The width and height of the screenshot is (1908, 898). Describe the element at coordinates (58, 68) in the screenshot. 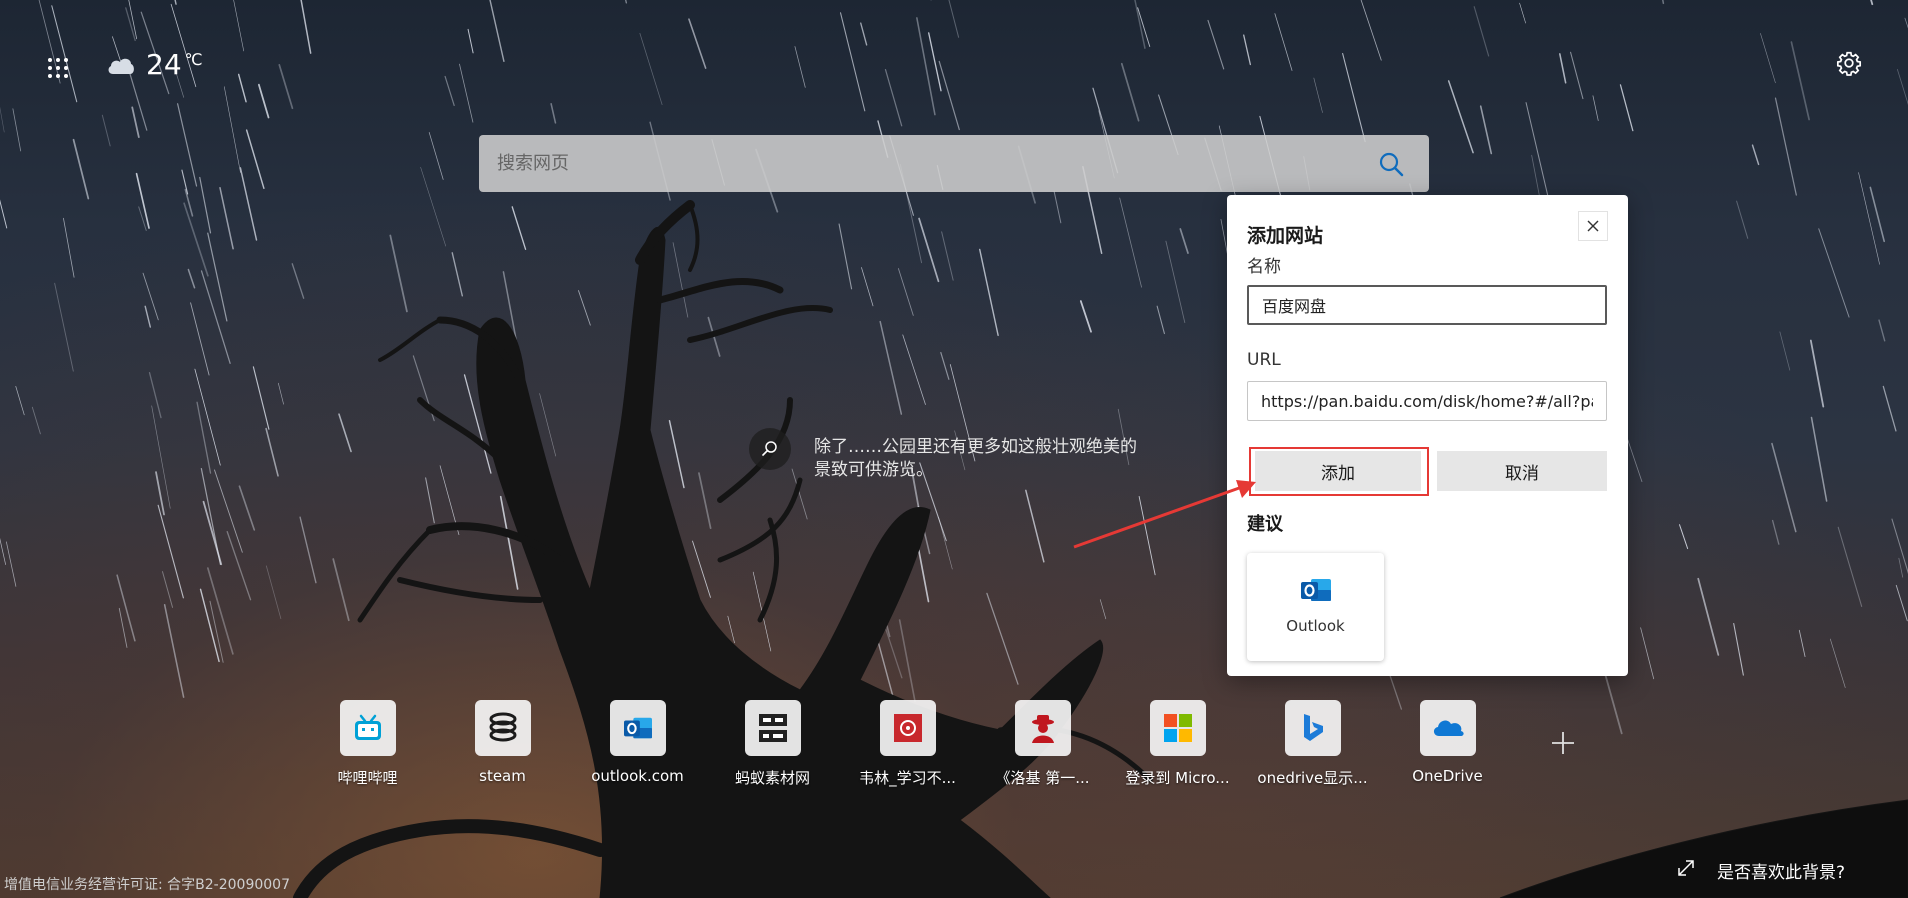

I see `apps-grid-icon` at that location.